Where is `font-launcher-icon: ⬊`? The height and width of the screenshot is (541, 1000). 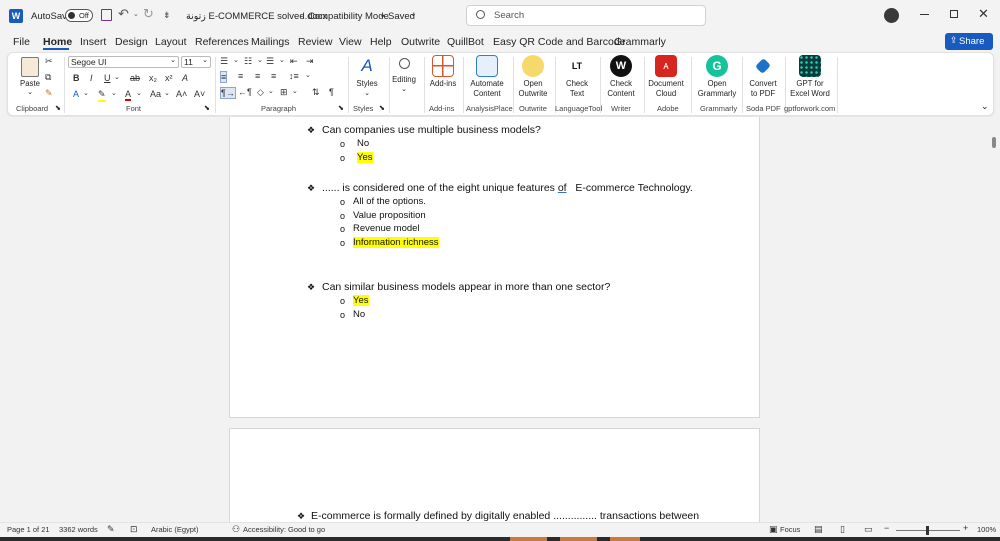 font-launcher-icon: ⬊ is located at coordinates (207, 108).